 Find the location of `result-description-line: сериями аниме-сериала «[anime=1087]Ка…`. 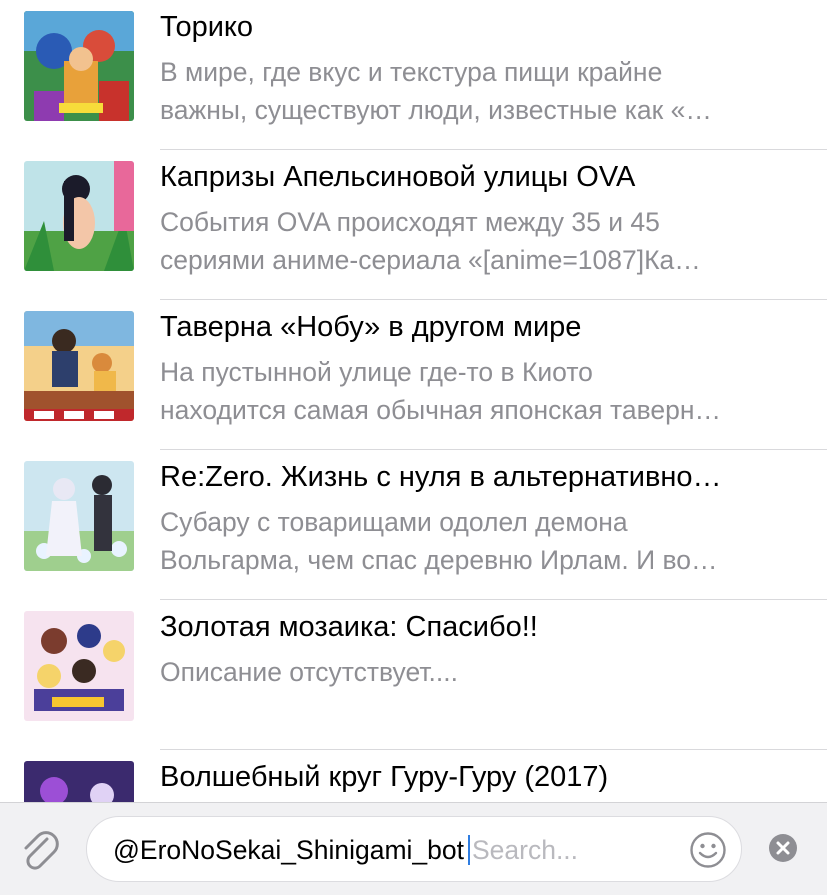

result-description-line: сериями аниме-сериала «[anime=1087]Ка… is located at coordinates (430, 260).